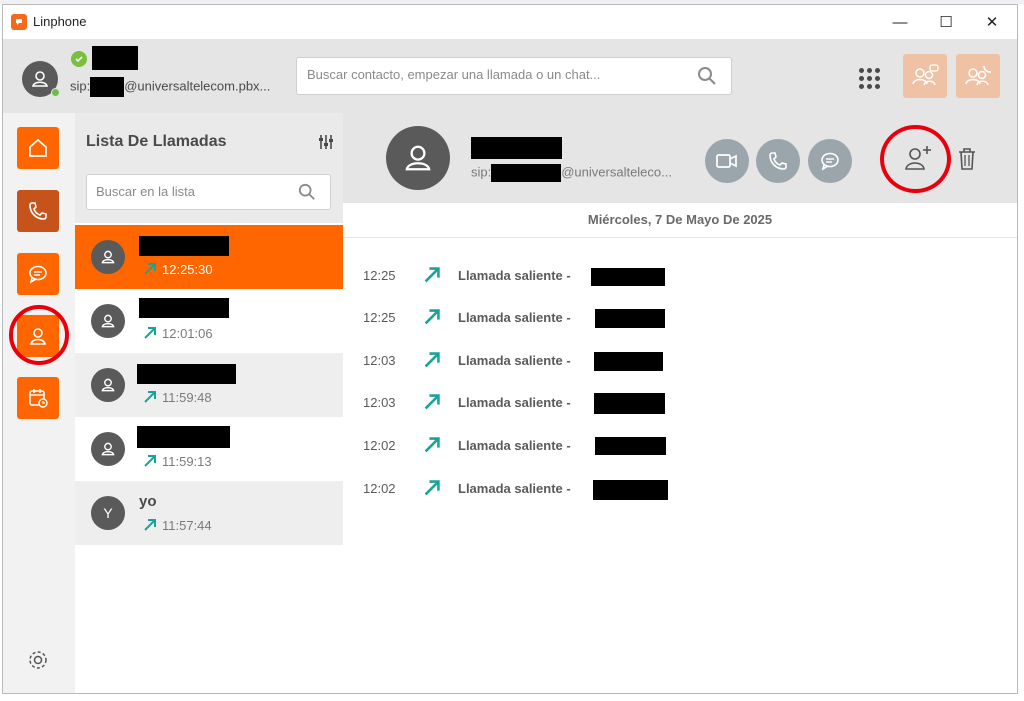 The image size is (1024, 701). Describe the element at coordinates (900, 22) in the screenshot. I see `minimize-button: —` at that location.